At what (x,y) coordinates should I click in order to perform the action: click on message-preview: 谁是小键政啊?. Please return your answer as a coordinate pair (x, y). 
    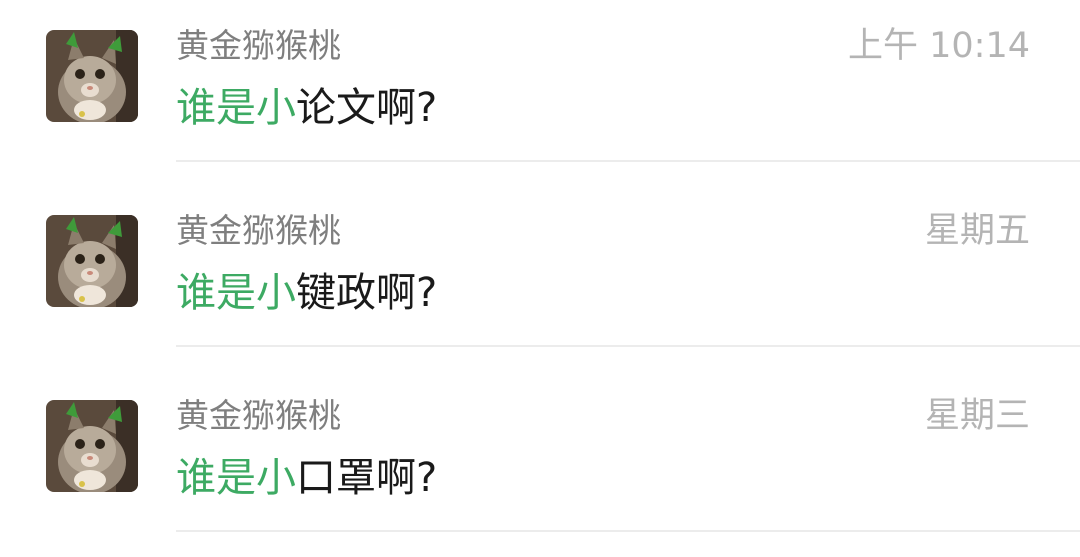
    Looking at the image, I should click on (306, 293).